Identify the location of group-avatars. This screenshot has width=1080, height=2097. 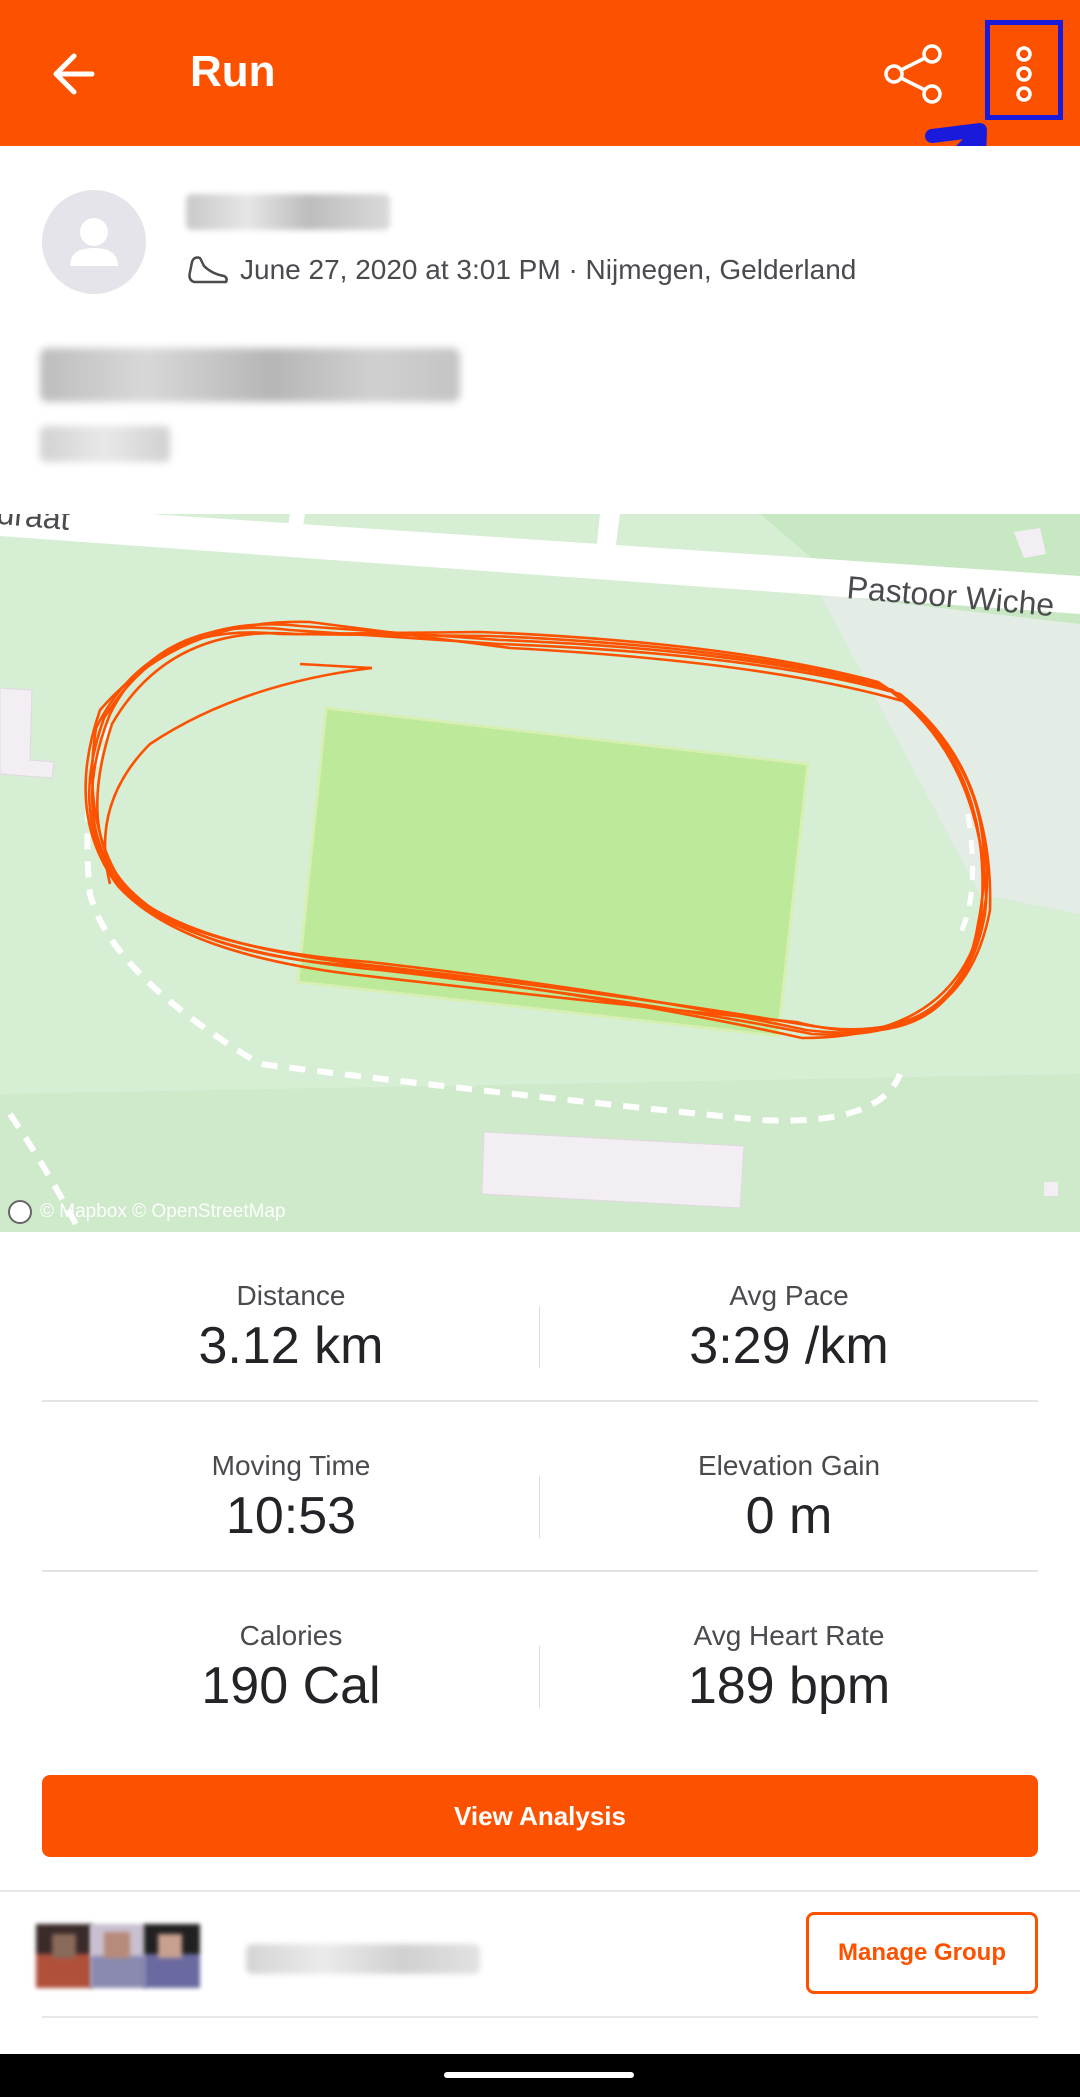
(118, 1956).